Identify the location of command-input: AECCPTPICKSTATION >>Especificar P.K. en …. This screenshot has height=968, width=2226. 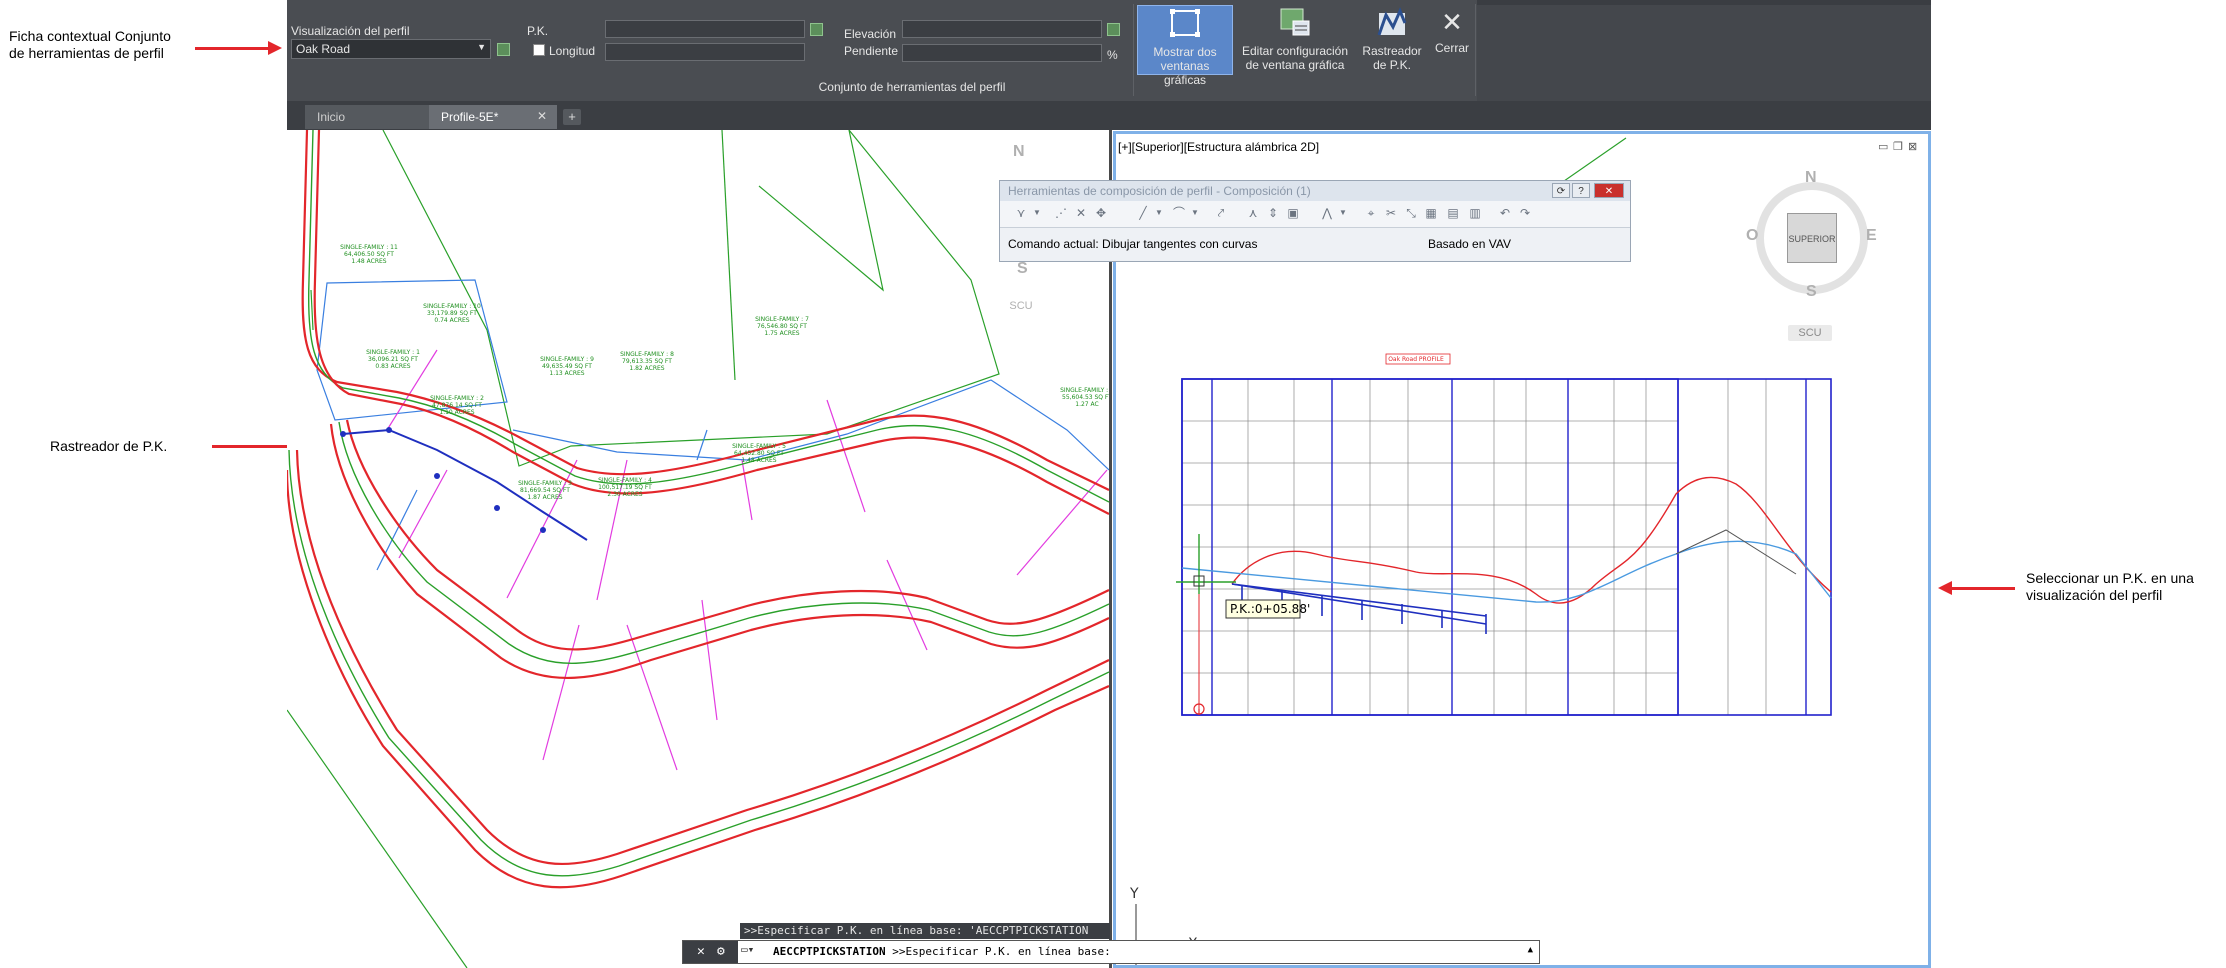
(942, 951).